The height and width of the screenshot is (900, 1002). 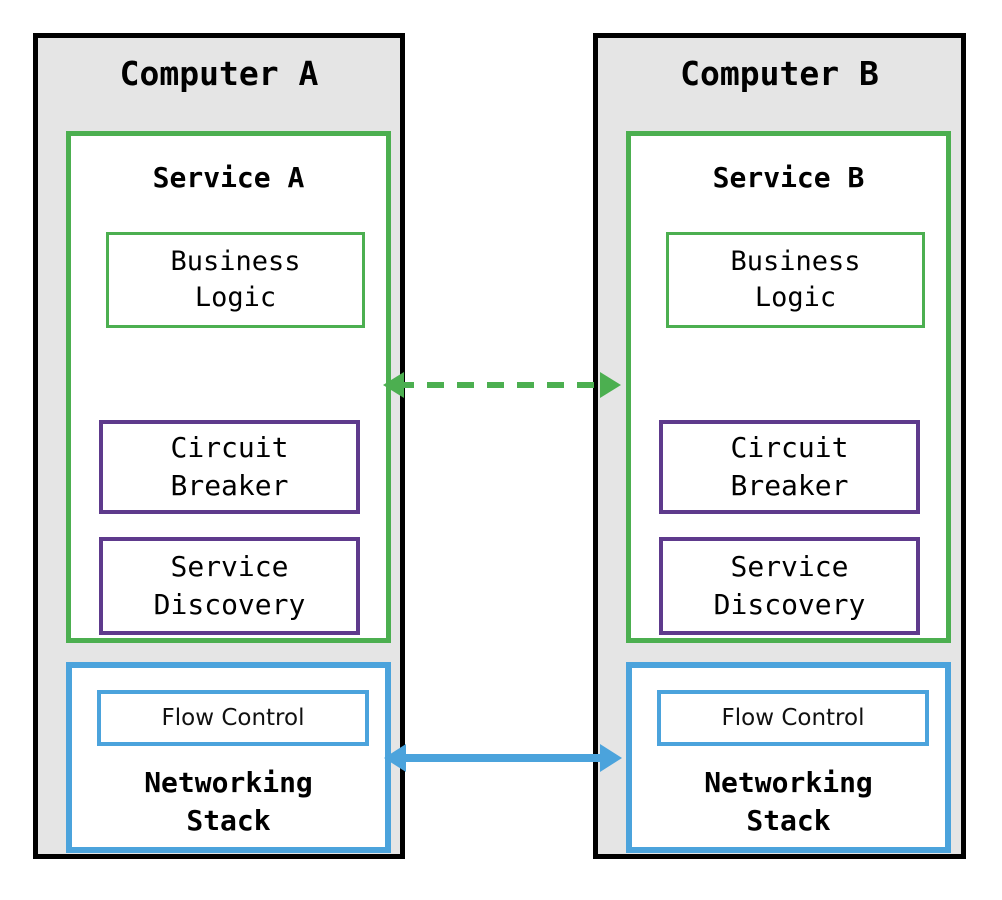 I want to click on flow-control-a-label: Flow Control, so click(x=233, y=718).